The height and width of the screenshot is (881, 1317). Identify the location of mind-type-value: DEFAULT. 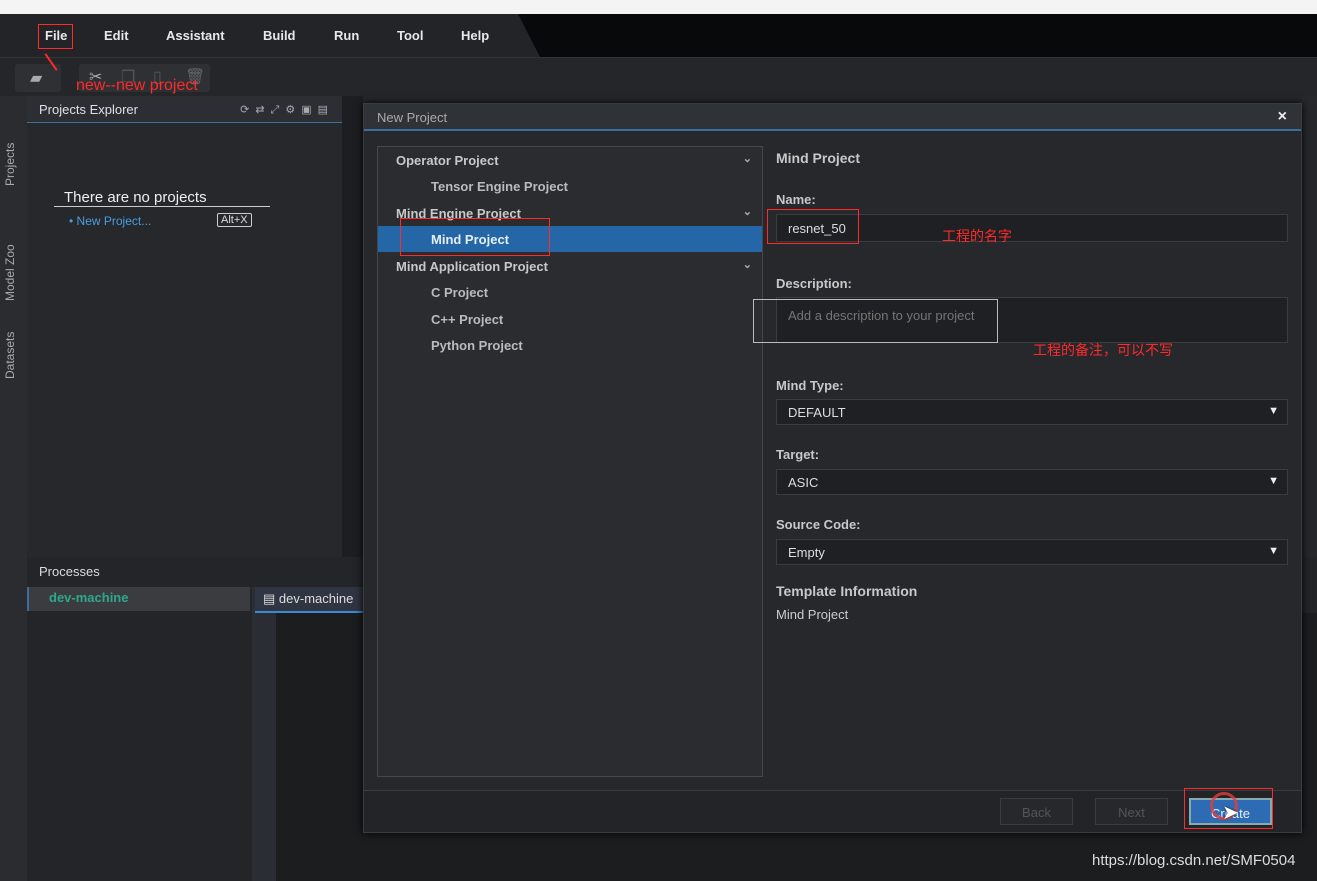
(817, 412).